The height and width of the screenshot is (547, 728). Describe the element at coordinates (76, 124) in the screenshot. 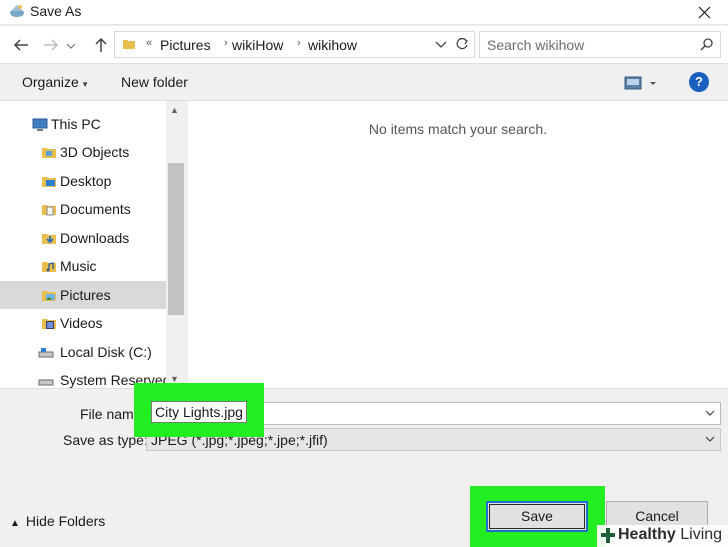

I see `nav-label: This PC` at that location.